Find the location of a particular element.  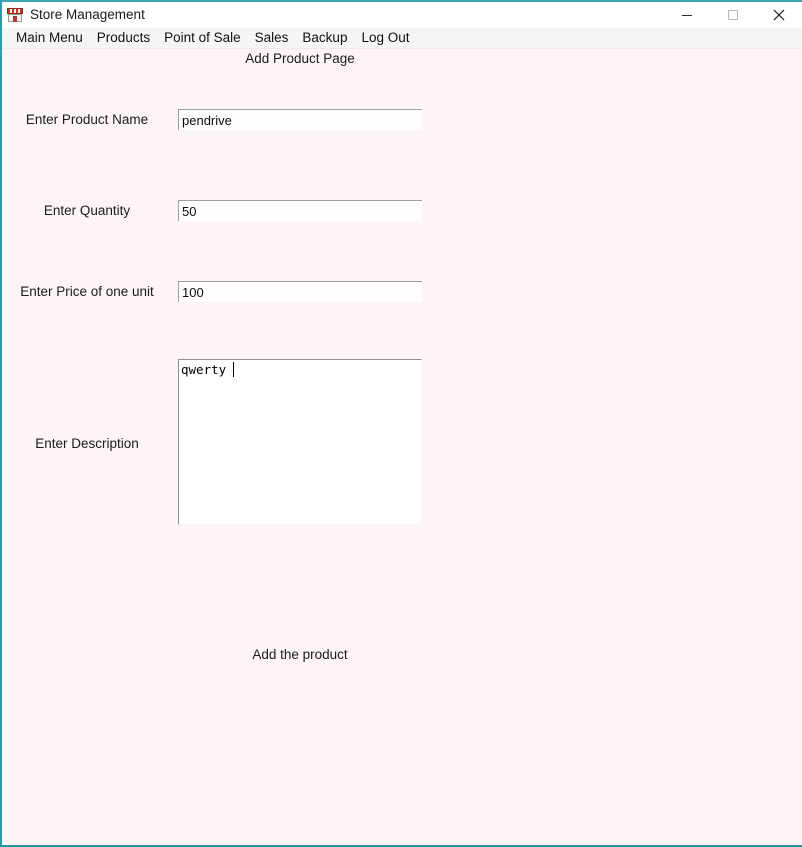

store-icon-door is located at coordinates (15, 19).